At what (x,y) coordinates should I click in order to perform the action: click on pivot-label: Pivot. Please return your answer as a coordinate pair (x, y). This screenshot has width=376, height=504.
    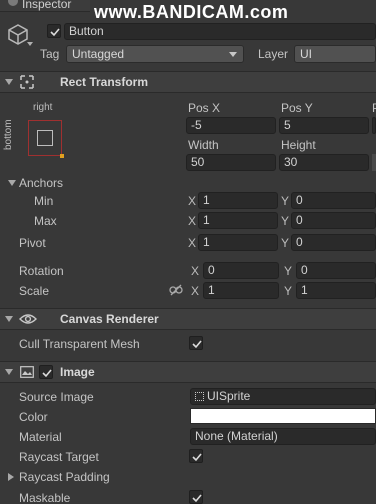
    Looking at the image, I should click on (32, 243).